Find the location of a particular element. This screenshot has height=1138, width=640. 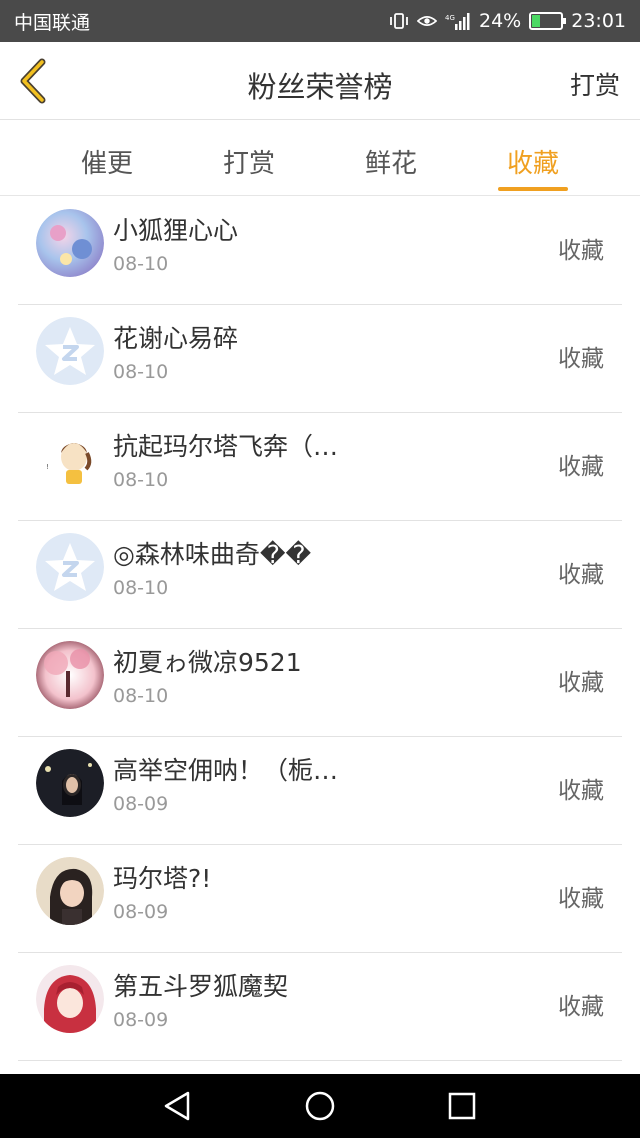

clock: 23:01 is located at coordinates (598, 21).